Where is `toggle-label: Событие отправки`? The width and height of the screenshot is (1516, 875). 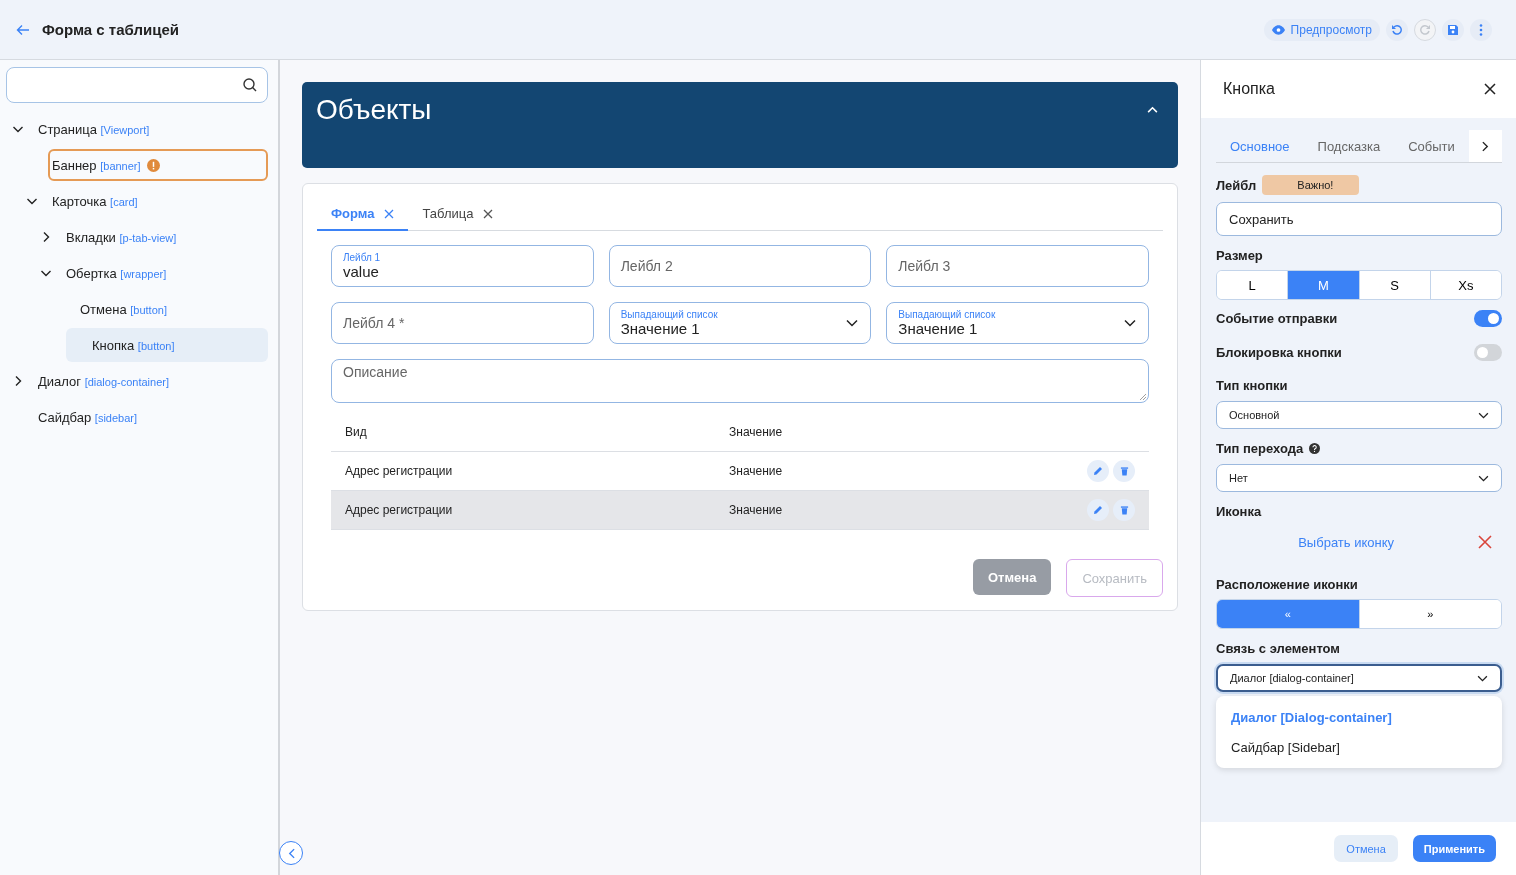 toggle-label: Событие отправки is located at coordinates (1277, 318).